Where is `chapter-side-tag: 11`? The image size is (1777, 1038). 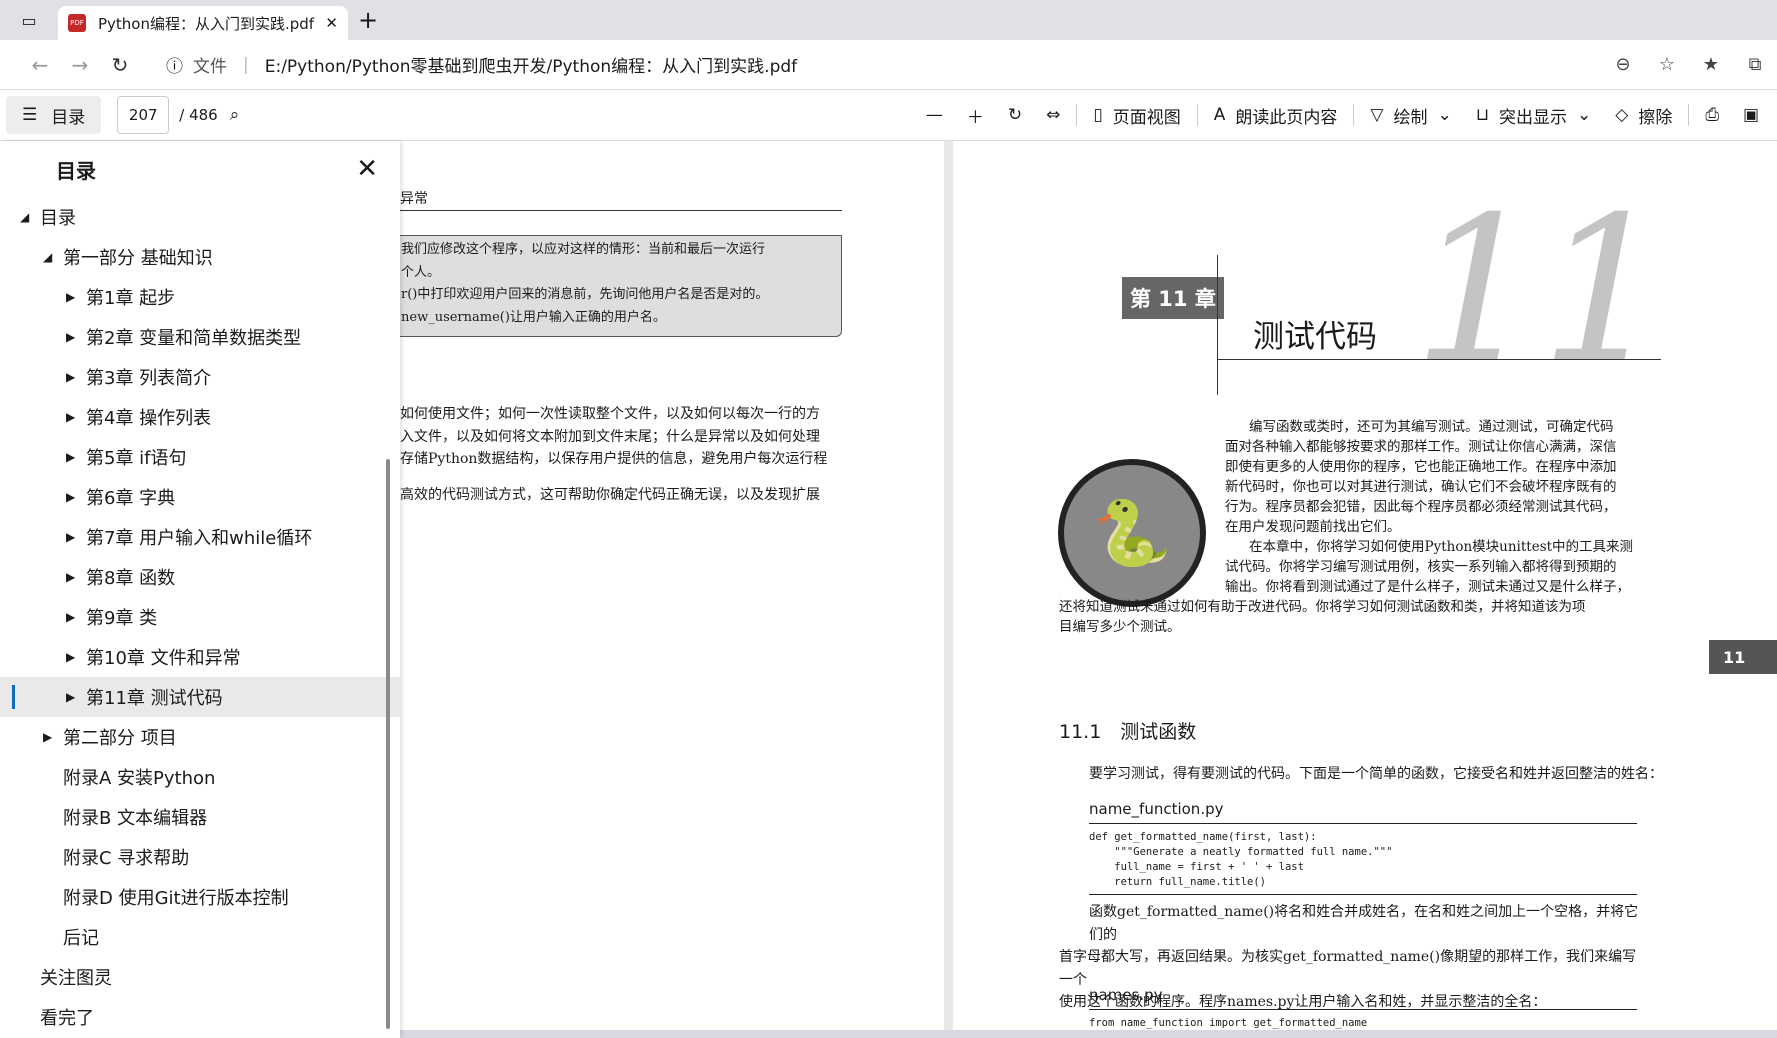
chapter-side-tag: 11 is located at coordinates (1743, 657).